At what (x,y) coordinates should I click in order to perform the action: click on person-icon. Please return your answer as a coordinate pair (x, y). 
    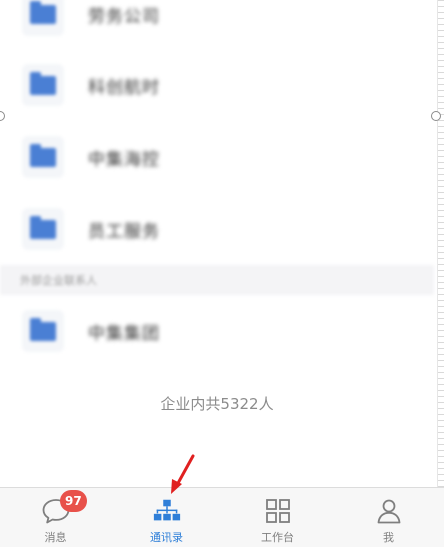
    Looking at the image, I should click on (389, 511).